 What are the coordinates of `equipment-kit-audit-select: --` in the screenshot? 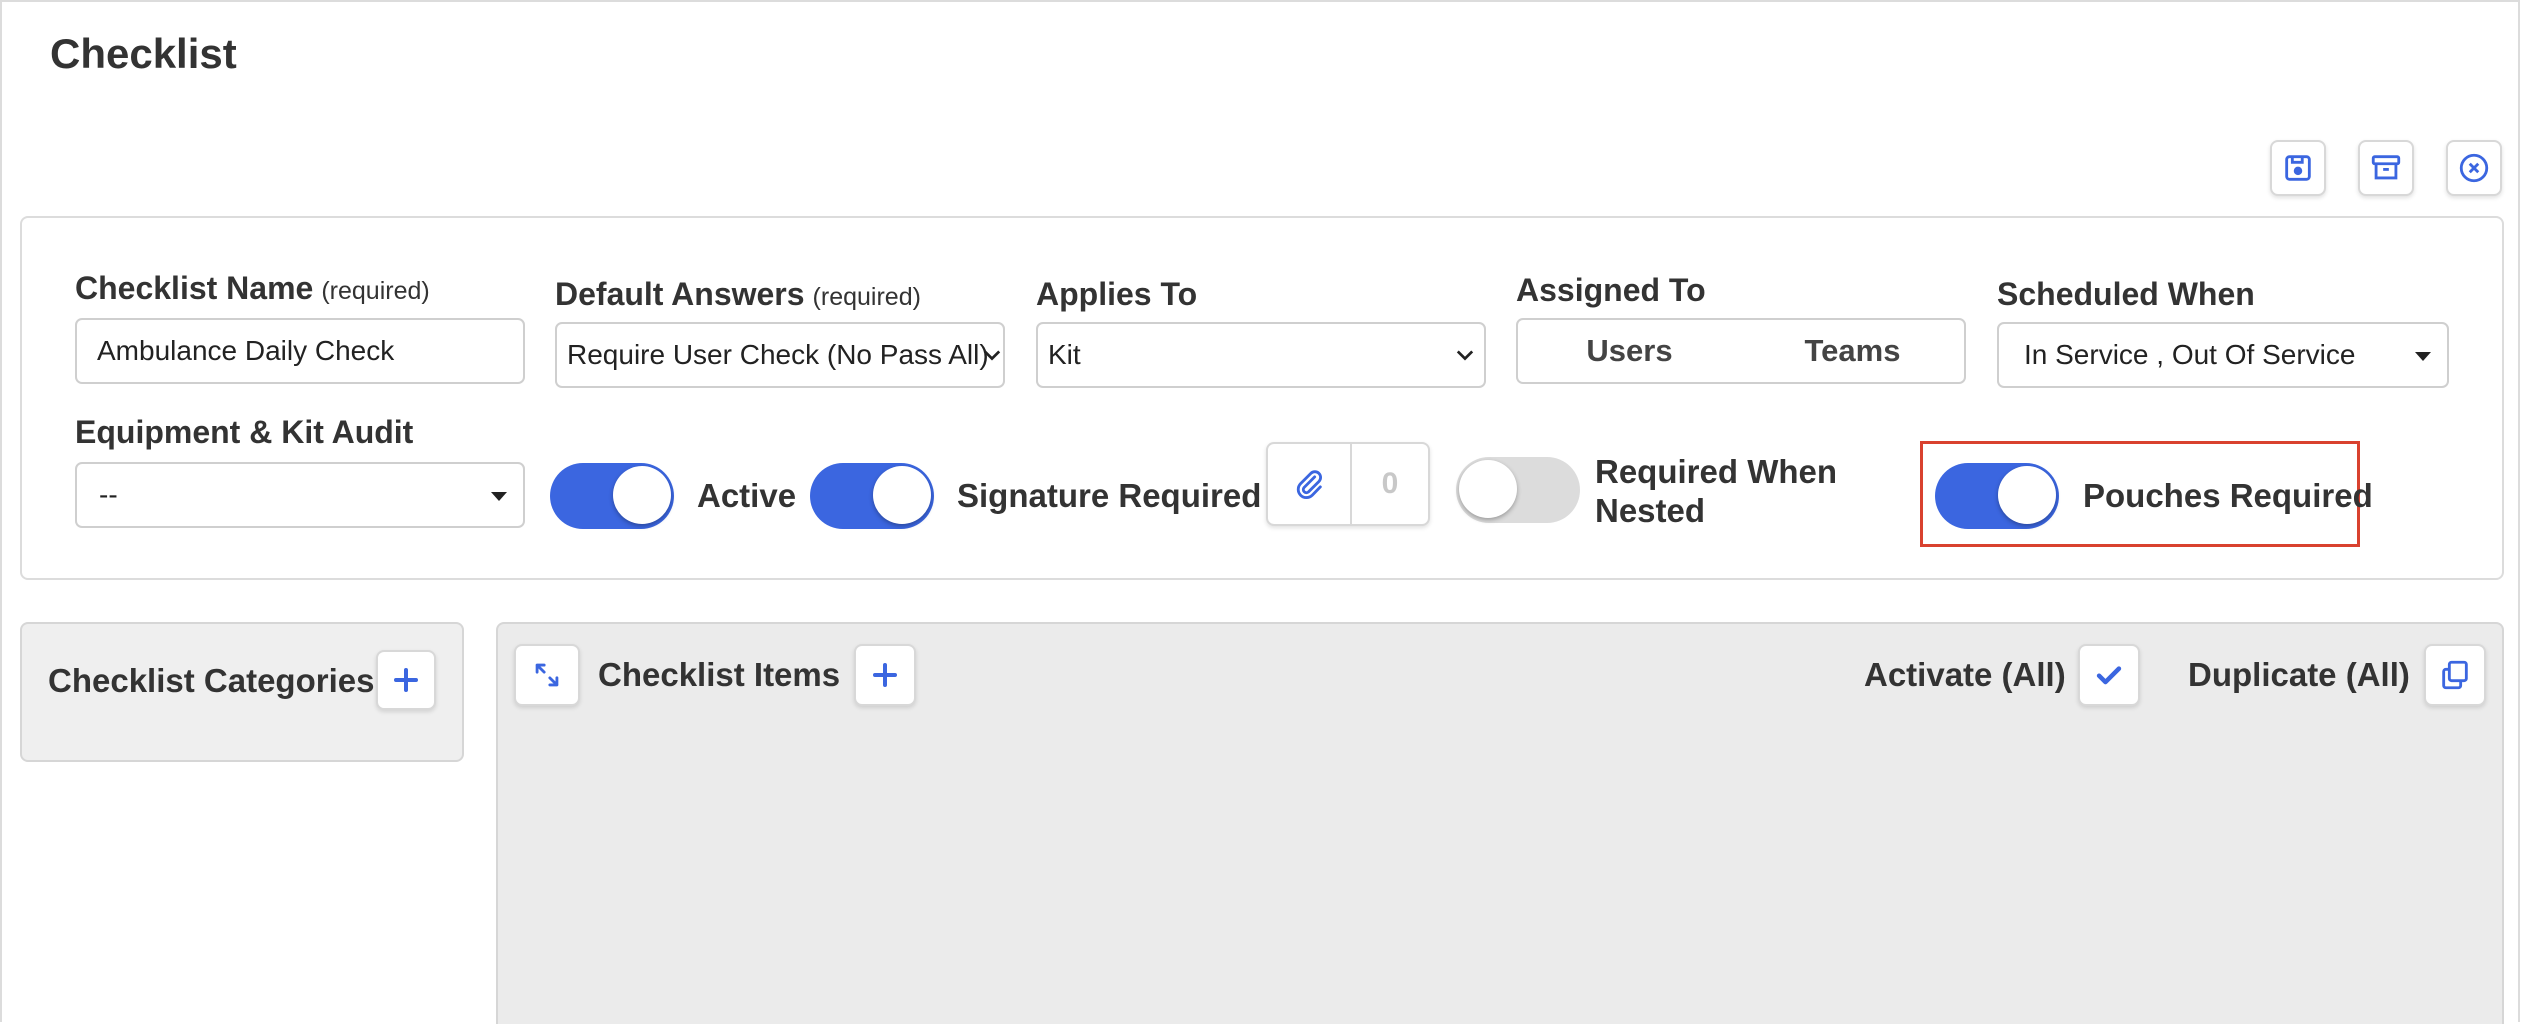 It's located at (300, 495).